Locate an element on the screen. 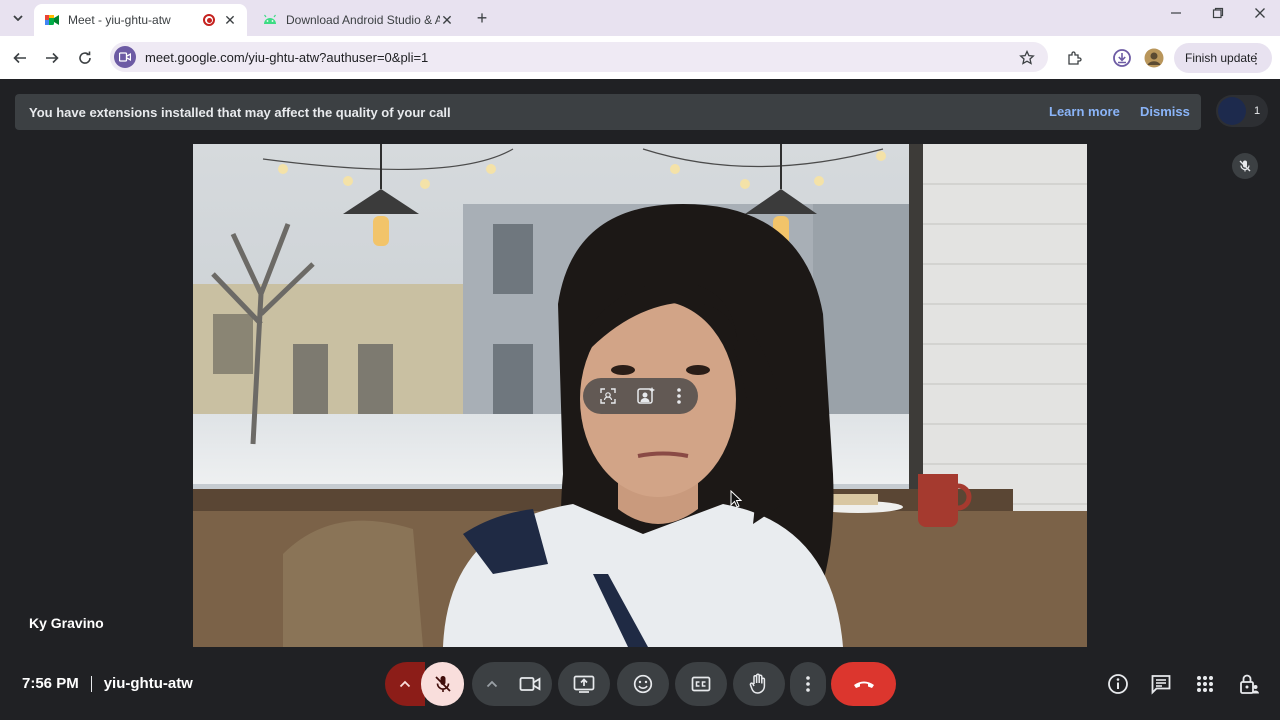 The image size is (1280, 720). lock-person-icon is located at coordinates (1249, 684).